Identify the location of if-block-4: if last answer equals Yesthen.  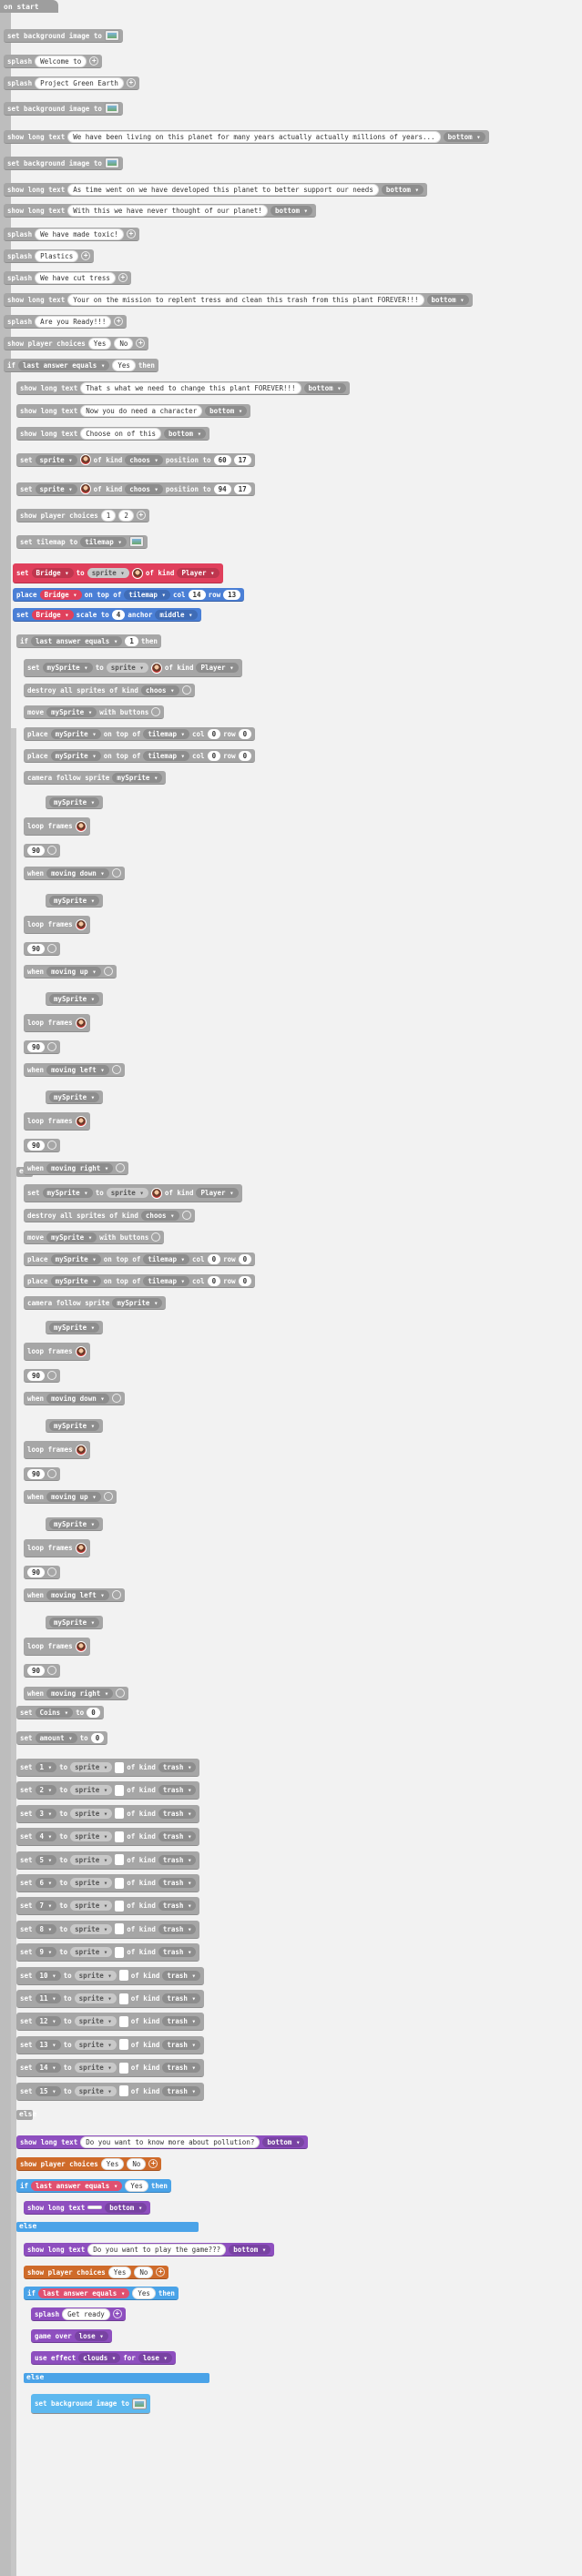
(102, 2293).